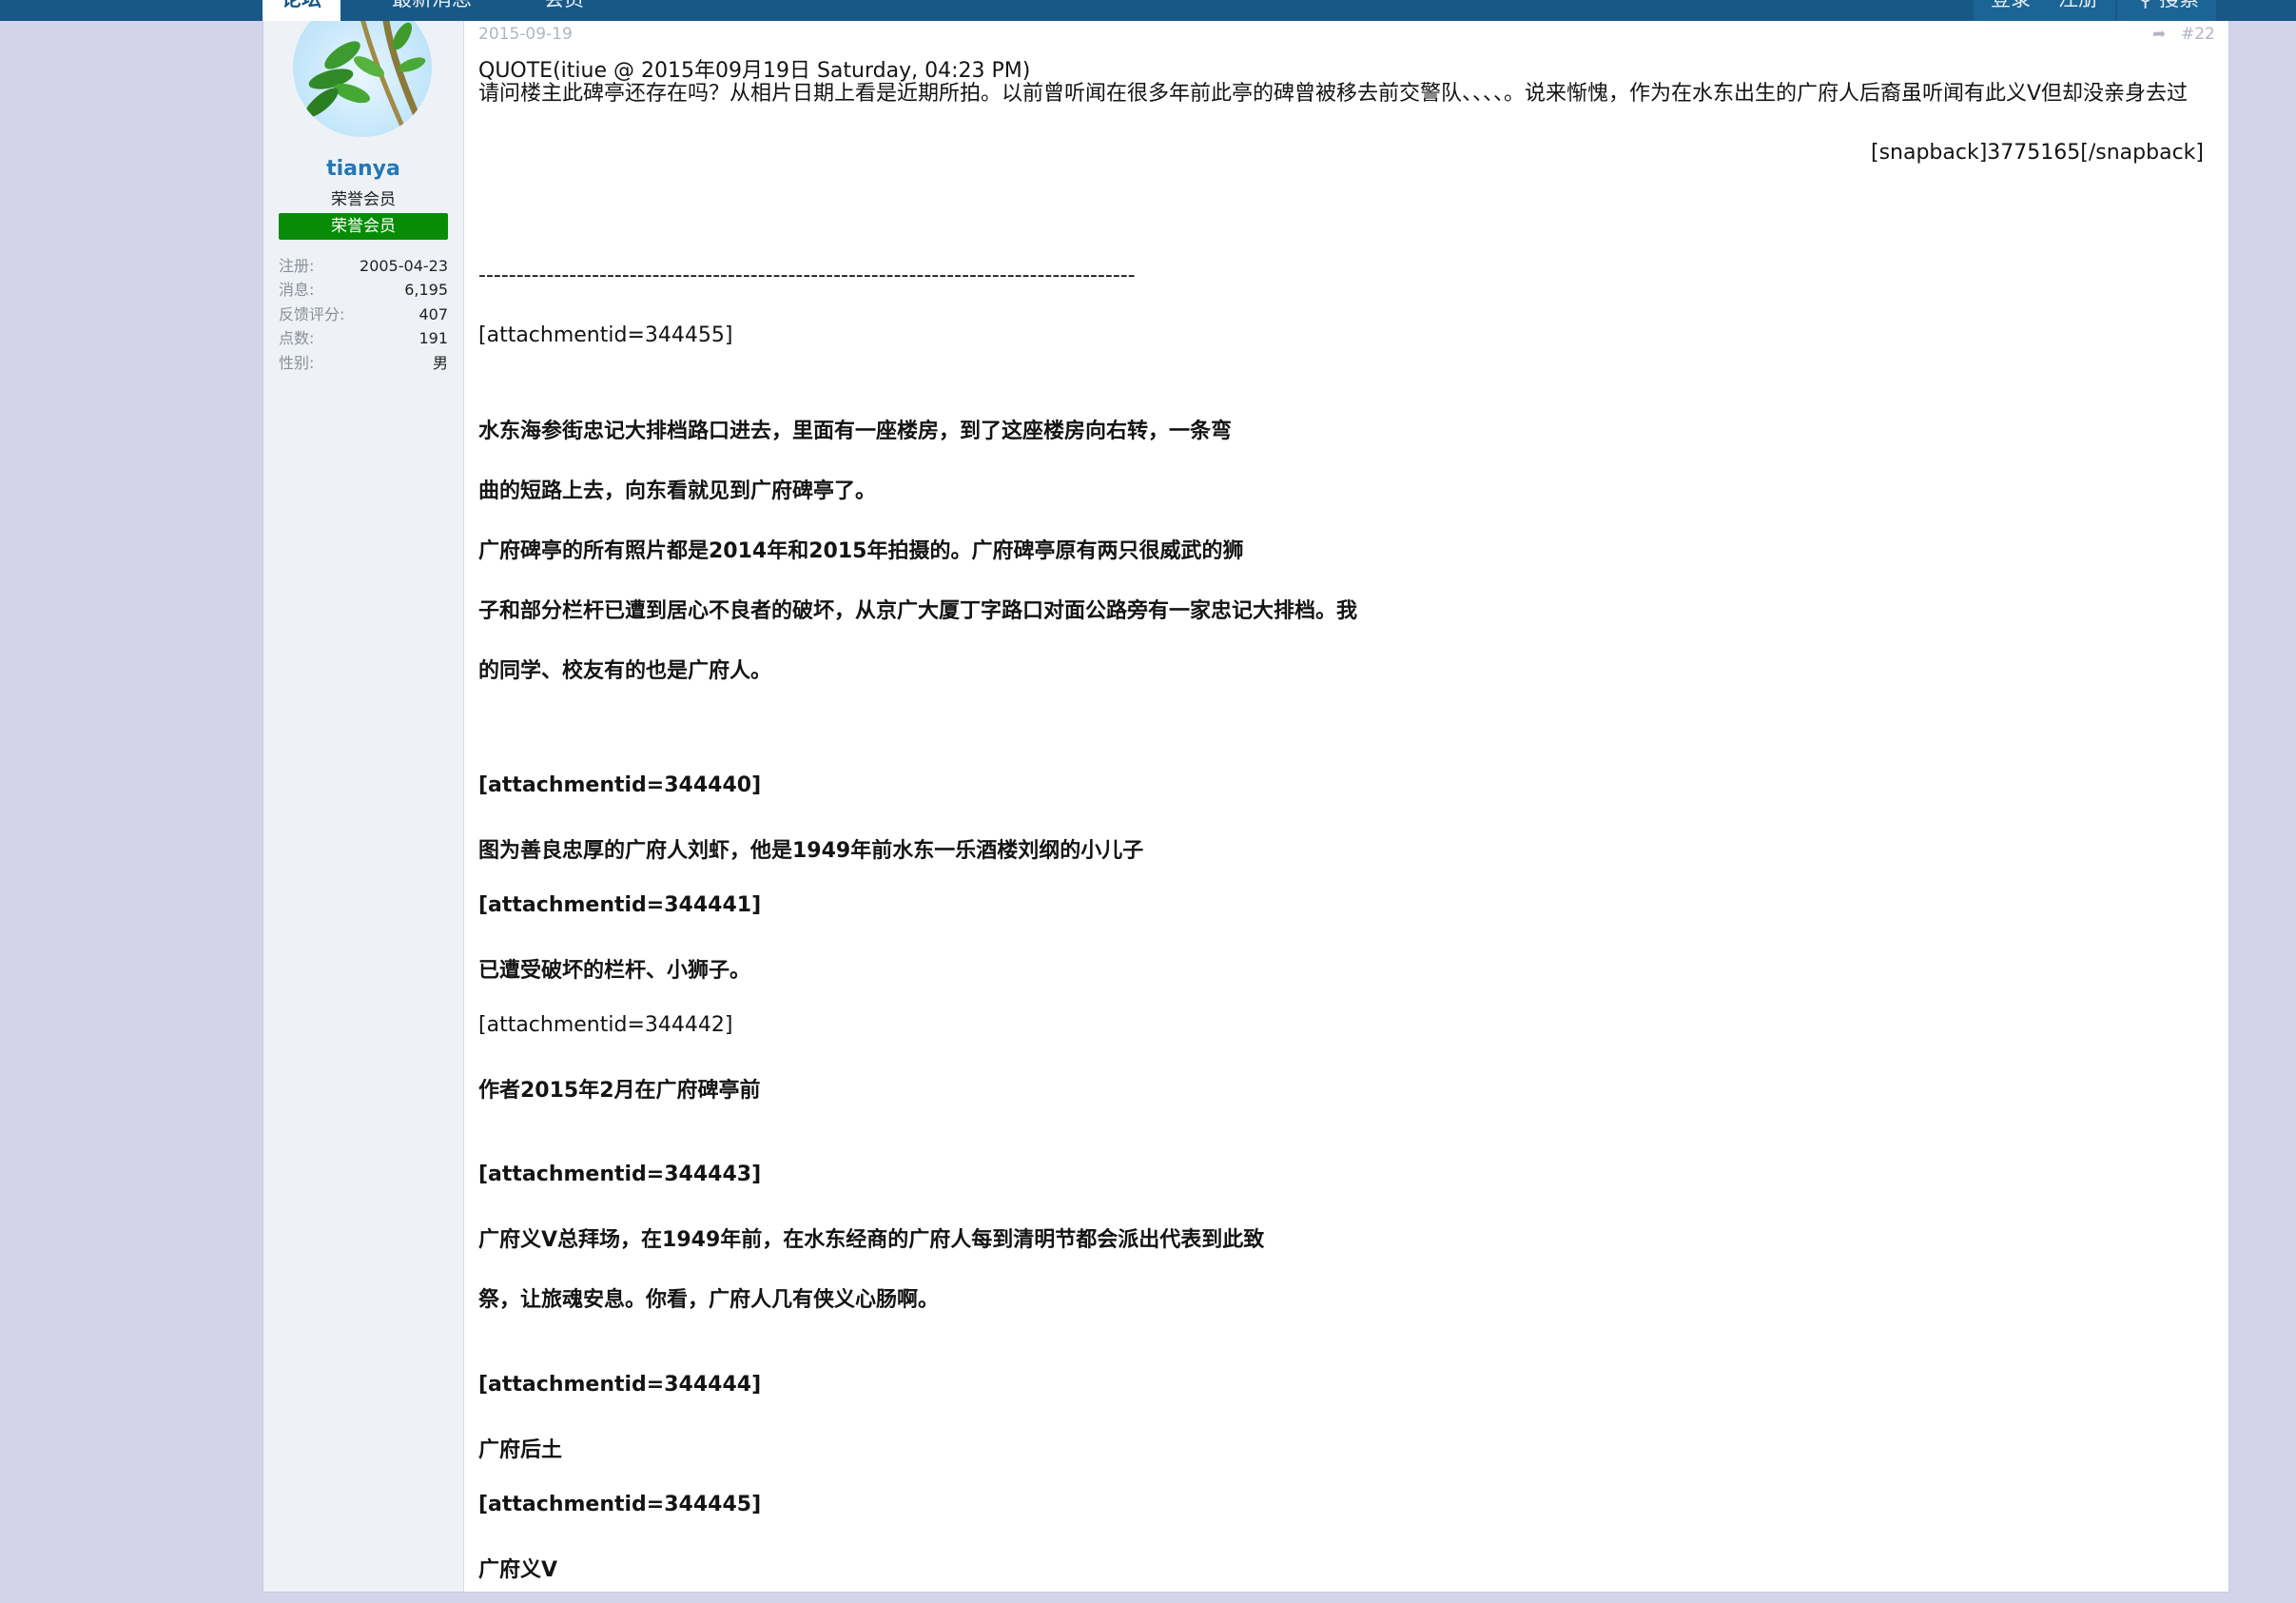 The width and height of the screenshot is (2296, 1603). I want to click on post-text-line: 广府碑亭的所有照片都是2014年和2015年拍摄的。广府碑亭原有两只很威武的狮, so click(861, 551).